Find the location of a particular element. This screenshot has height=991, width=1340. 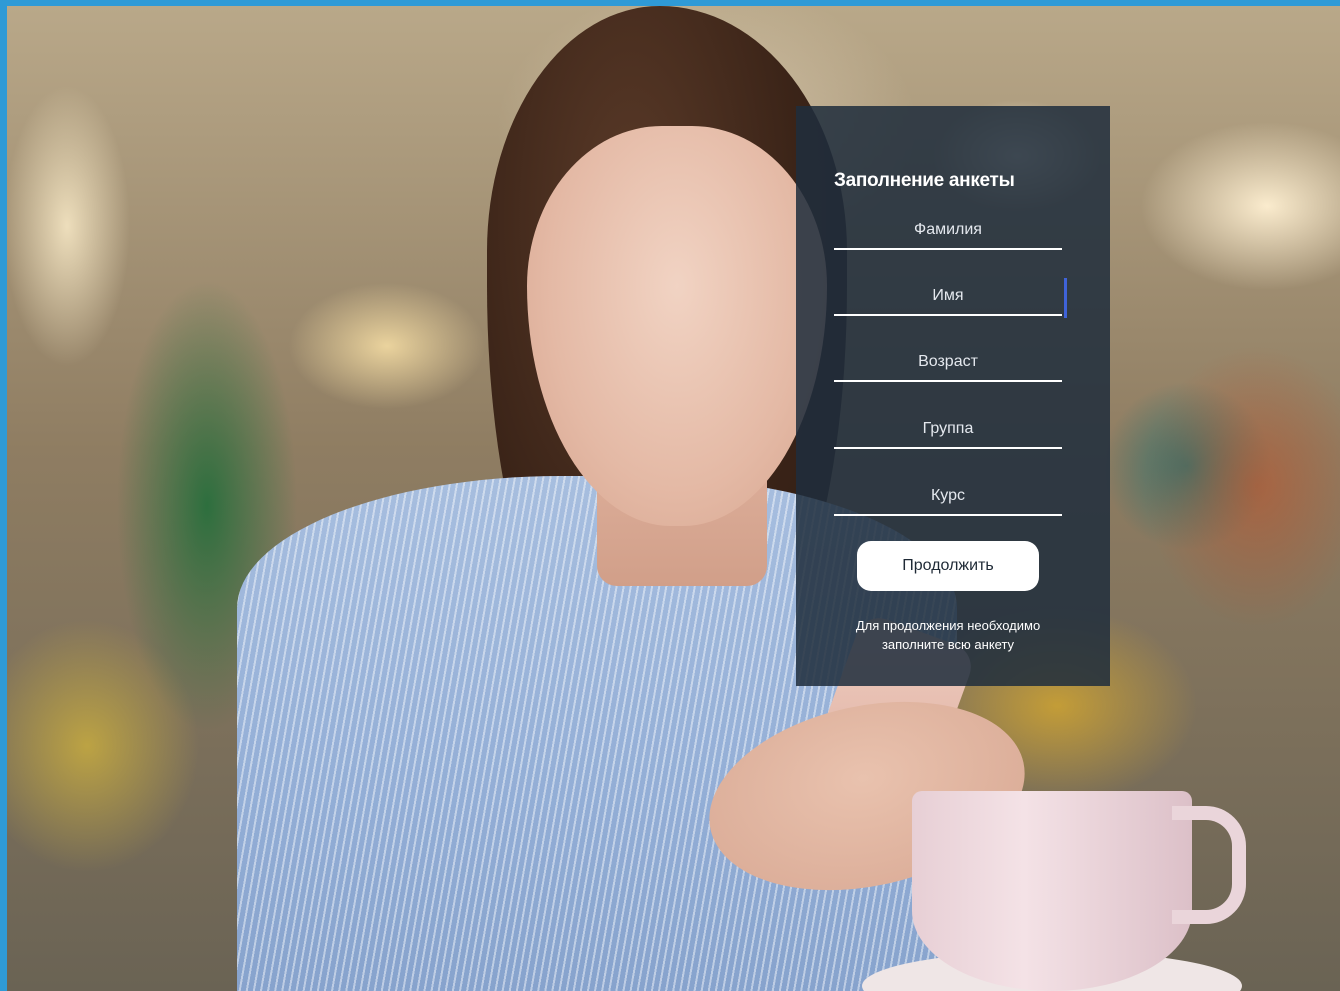

name-field is located at coordinates (950, 298).